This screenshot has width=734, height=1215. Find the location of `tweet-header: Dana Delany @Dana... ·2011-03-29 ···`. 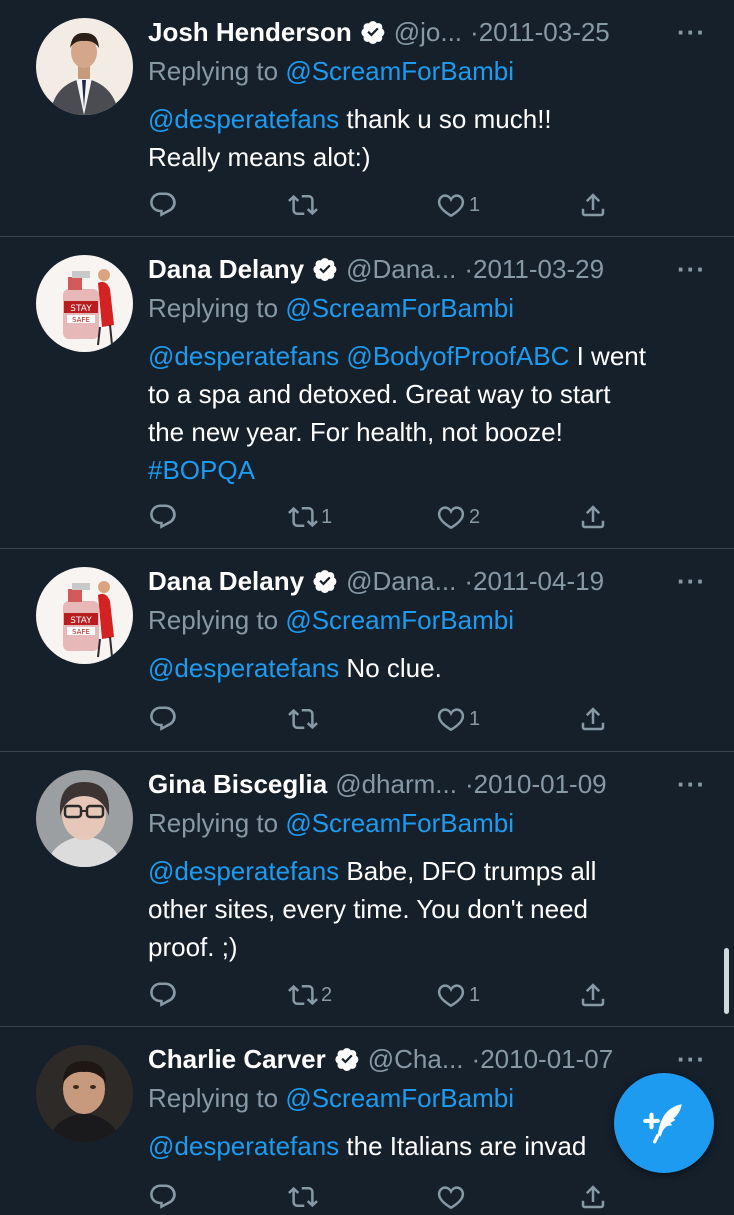

tweet-header: Dana Delany @Dana... ·2011-03-29 ··· is located at coordinates (427, 269).